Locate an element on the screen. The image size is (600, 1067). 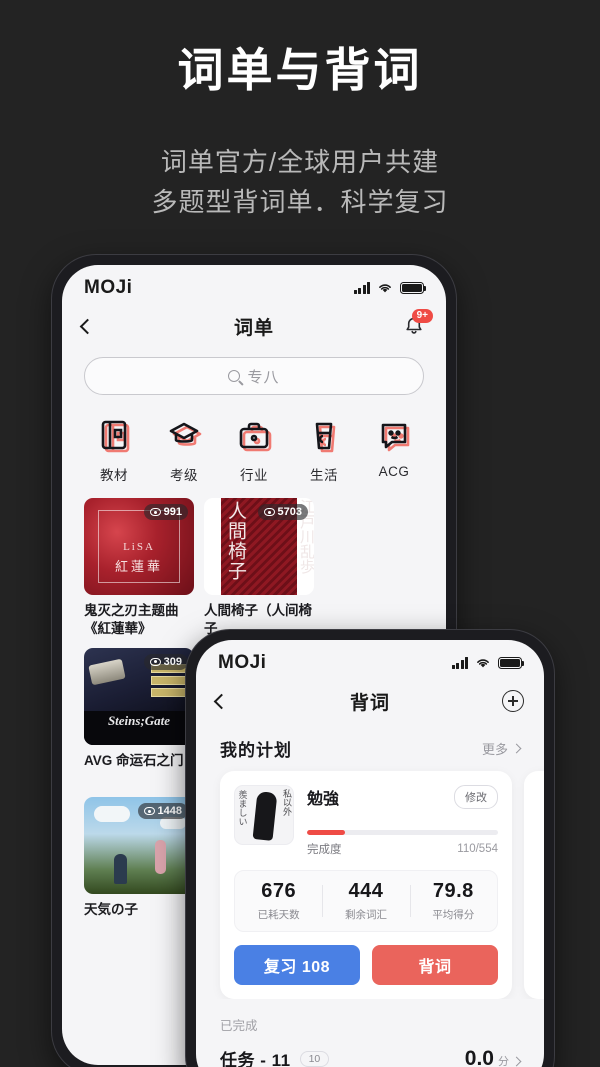
card-title: AVG 命运石之门 is located at coordinates (134, 760).